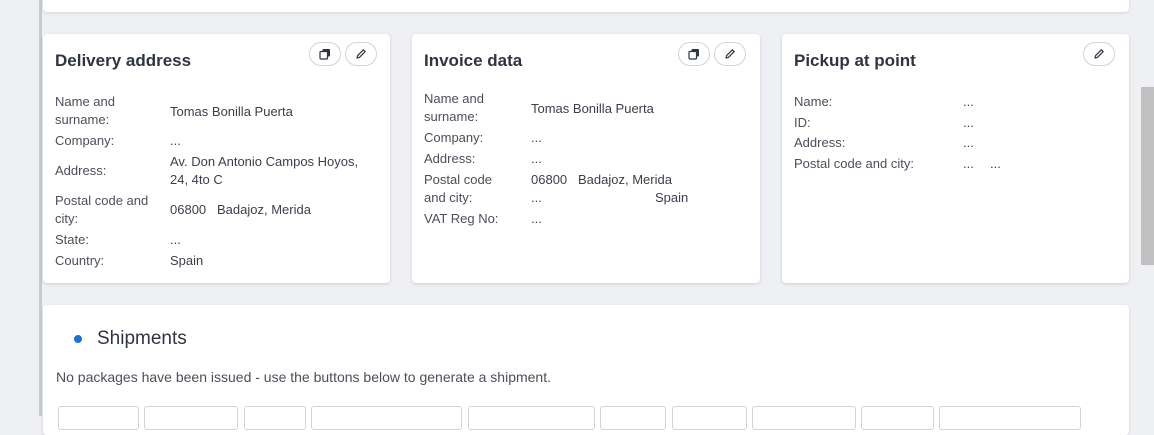 This screenshot has width=1154, height=435. Describe the element at coordinates (855, 60) in the screenshot. I see `pickup-card-title: Pickup at point` at that location.